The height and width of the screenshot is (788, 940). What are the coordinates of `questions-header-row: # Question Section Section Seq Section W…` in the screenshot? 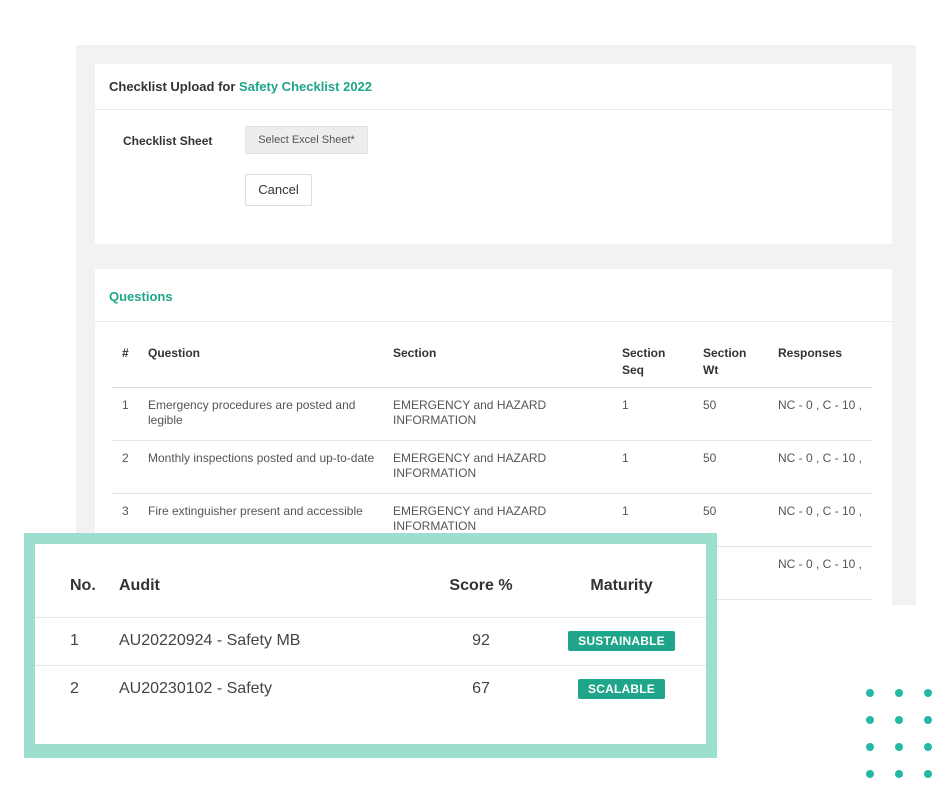 It's located at (492, 362).